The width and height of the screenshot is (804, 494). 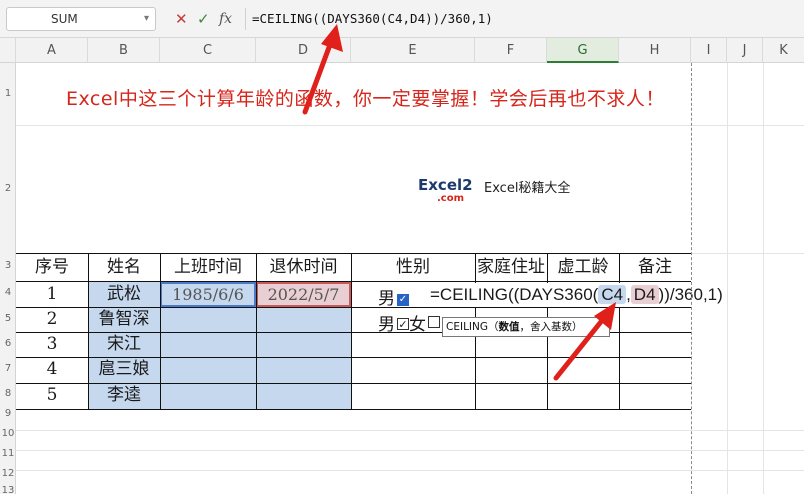 I want to click on header-cell: 性别, so click(x=413, y=267).